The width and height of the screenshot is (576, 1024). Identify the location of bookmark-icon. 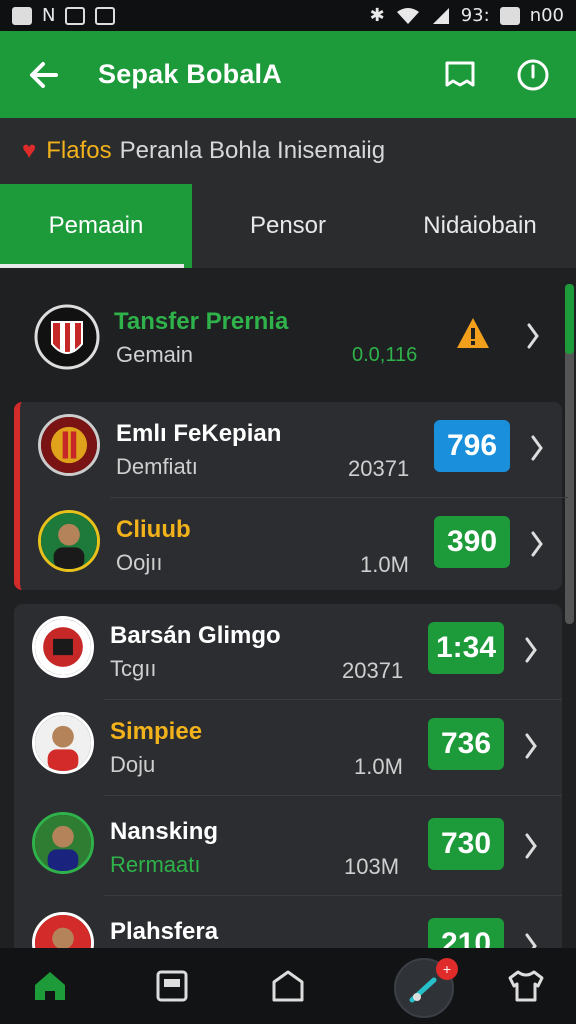
(460, 75).